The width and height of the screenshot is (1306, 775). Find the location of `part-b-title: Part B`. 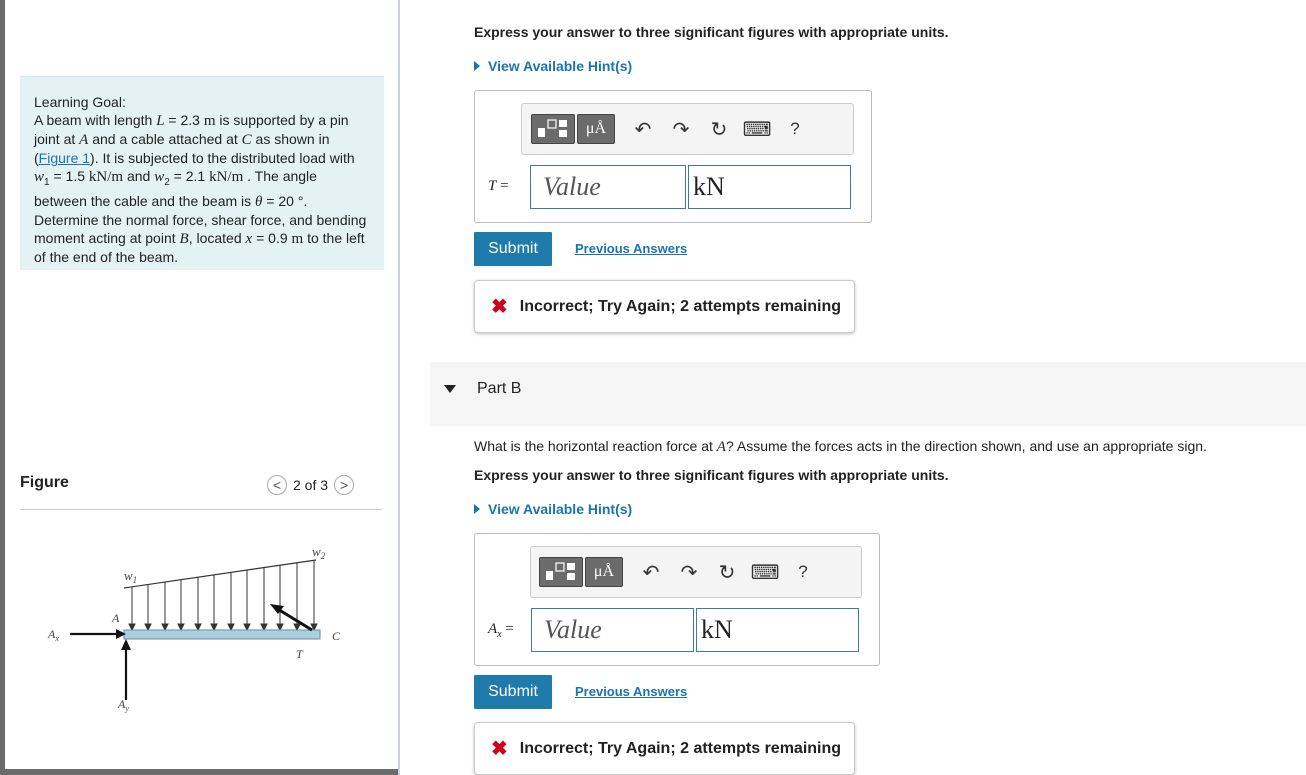

part-b-title: Part B is located at coordinates (499, 388).